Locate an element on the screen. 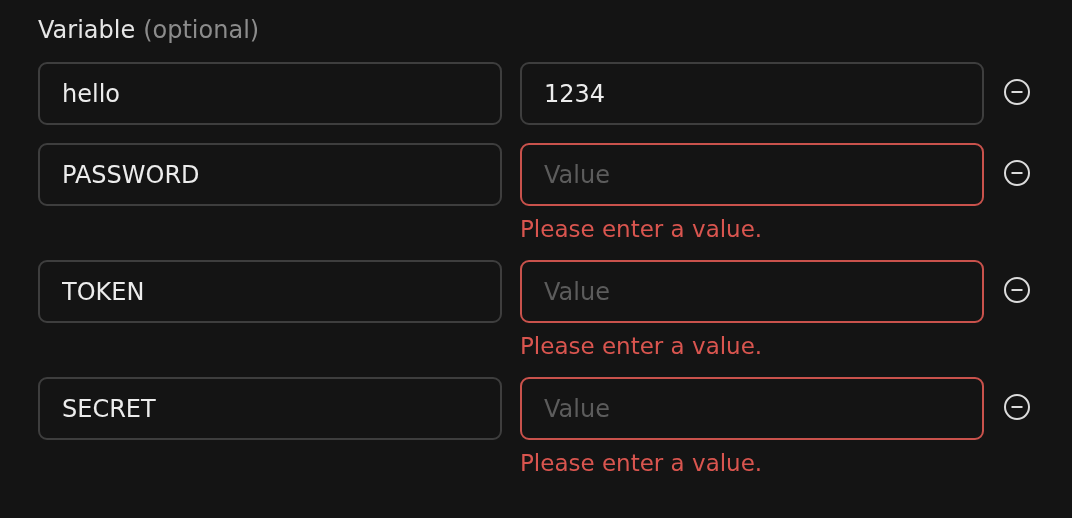 Image resolution: width=1072 pixels, height=518 pixels. key-input: PASSWORD is located at coordinates (270, 174).